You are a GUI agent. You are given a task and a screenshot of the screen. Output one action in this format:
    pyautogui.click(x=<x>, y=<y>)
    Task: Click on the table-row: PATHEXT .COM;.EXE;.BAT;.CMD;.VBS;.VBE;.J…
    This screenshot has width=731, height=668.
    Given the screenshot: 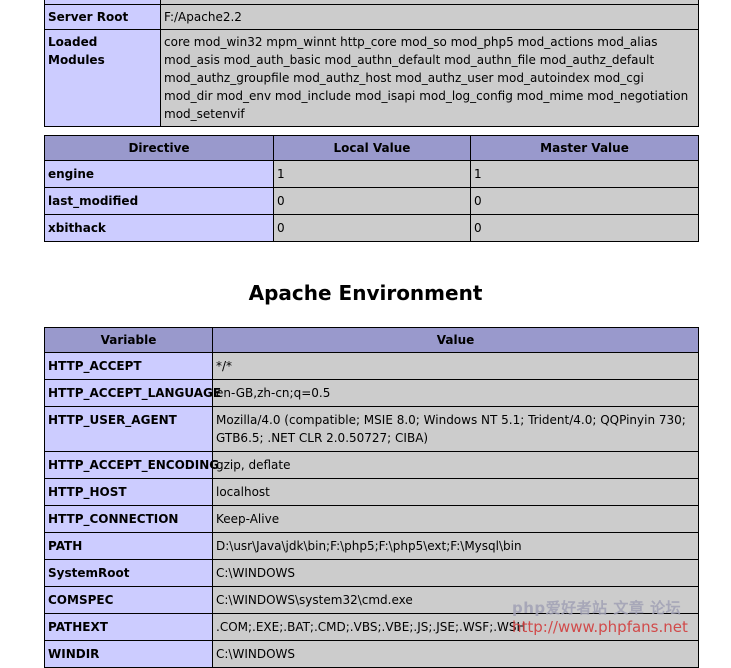 What is the action you would take?
    pyautogui.click(x=371, y=627)
    